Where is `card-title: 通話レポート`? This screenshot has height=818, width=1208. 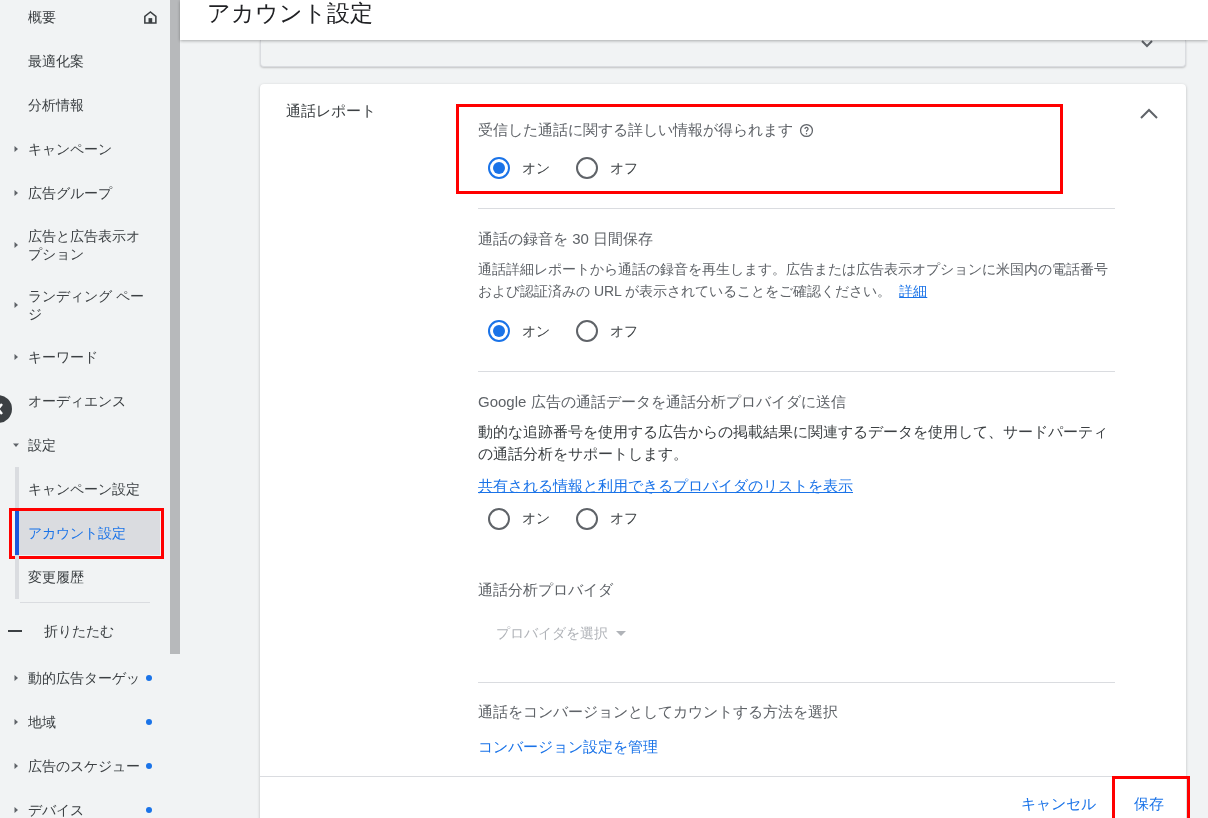
card-title: 通話レポート is located at coordinates (331, 111).